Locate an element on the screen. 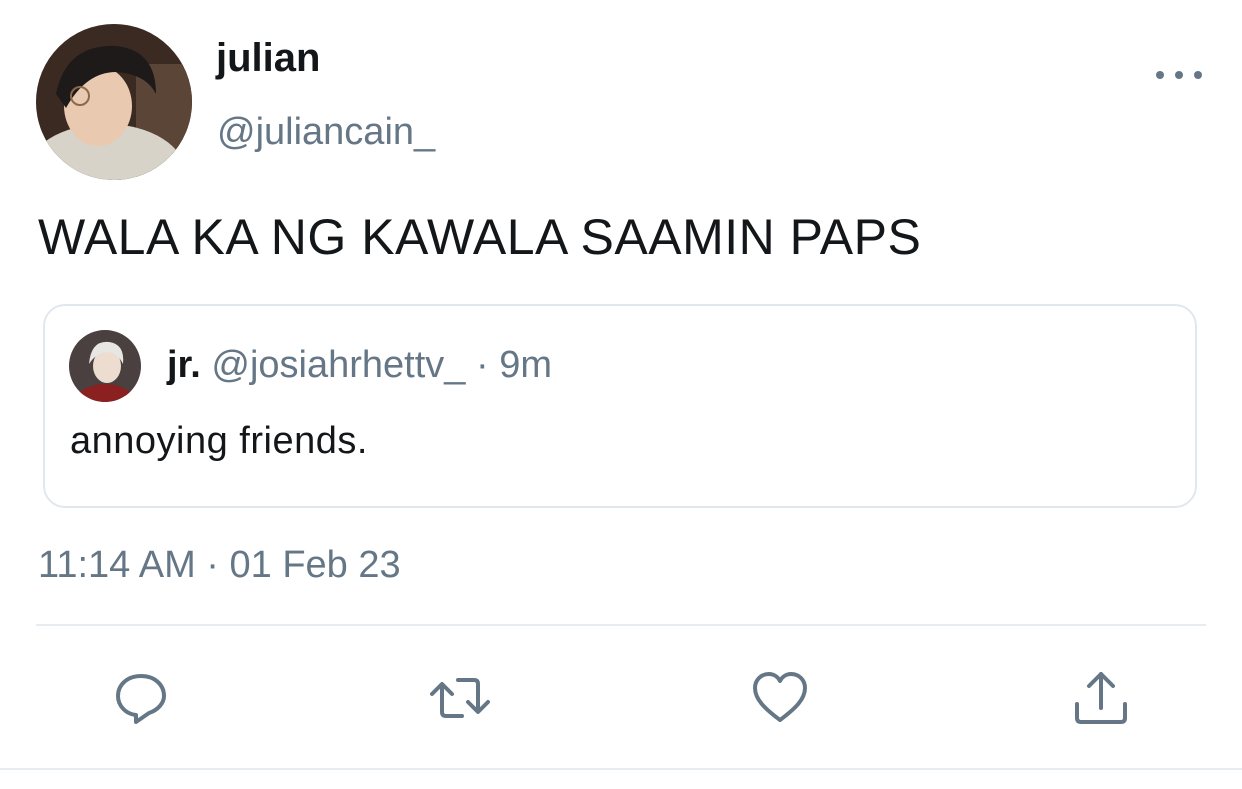 Image resolution: width=1242 pixels, height=789 pixels. quoted-tweet-text: annoying friends. is located at coordinates (219, 441).